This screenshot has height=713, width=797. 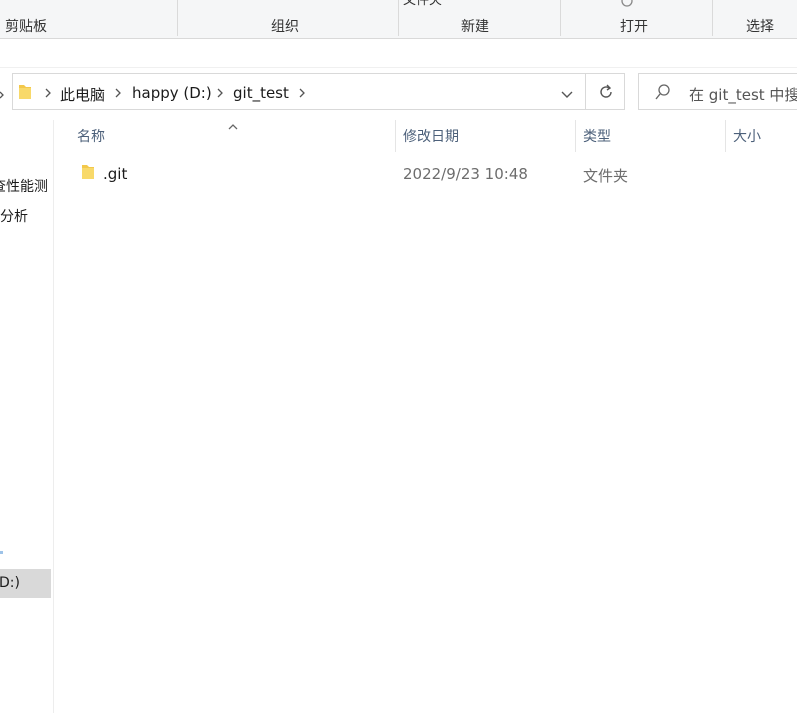 I want to click on search-input: 在 git_test 中搜, so click(x=743, y=94).